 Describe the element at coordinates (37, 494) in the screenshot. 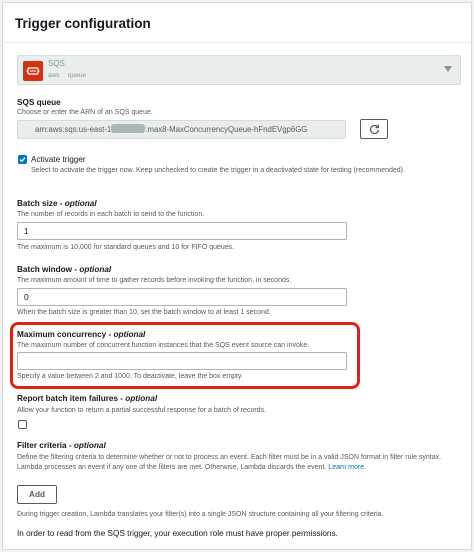

I see `add-filter-button: Add` at that location.